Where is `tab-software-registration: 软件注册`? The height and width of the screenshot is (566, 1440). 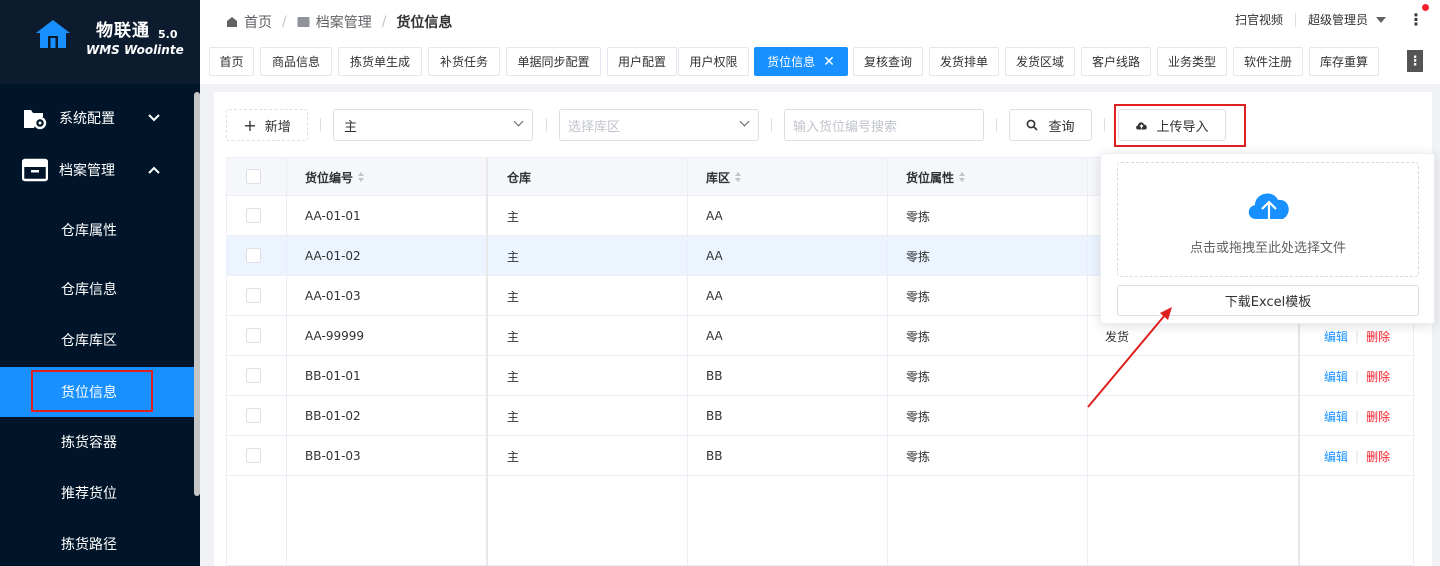
tab-software-registration: 软件注册 is located at coordinates (1268, 61).